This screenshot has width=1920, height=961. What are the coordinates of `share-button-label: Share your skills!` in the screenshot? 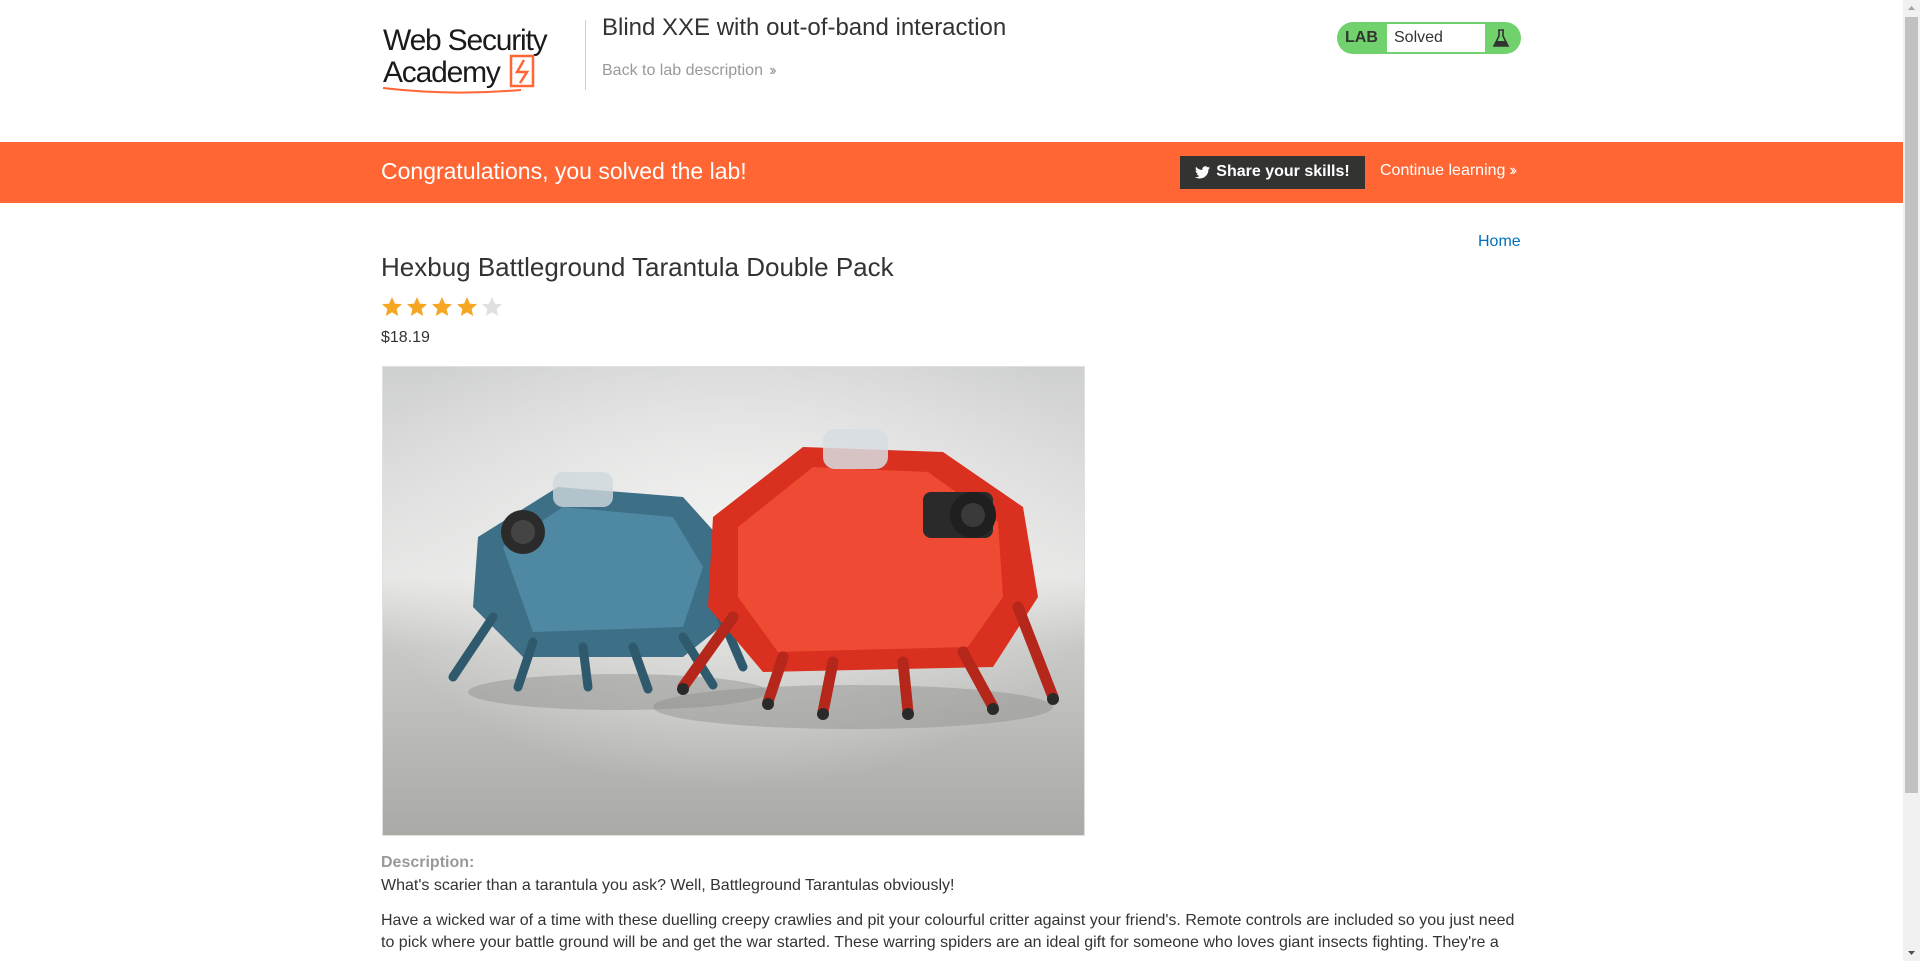 It's located at (1283, 172).